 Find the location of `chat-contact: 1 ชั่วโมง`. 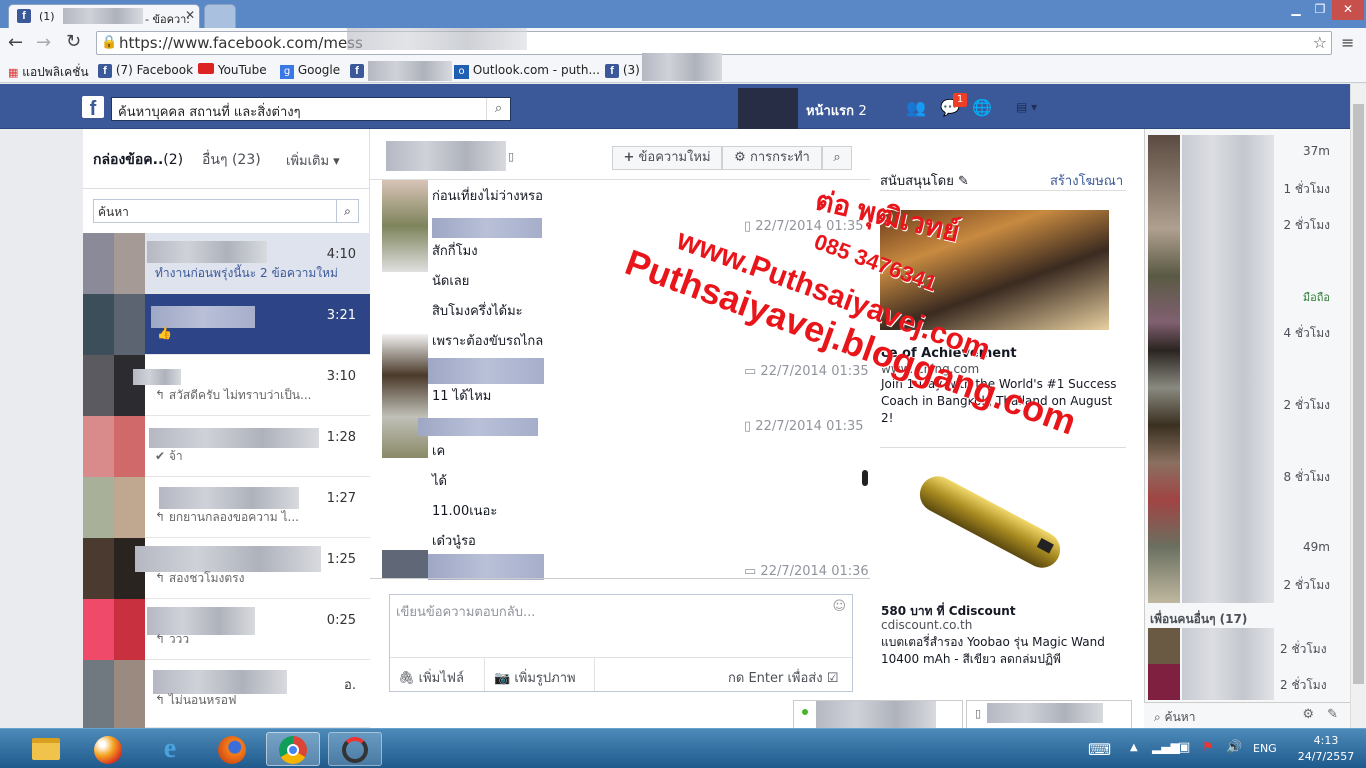

chat-contact: 1 ชั่วโมง is located at coordinates (1245, 188).